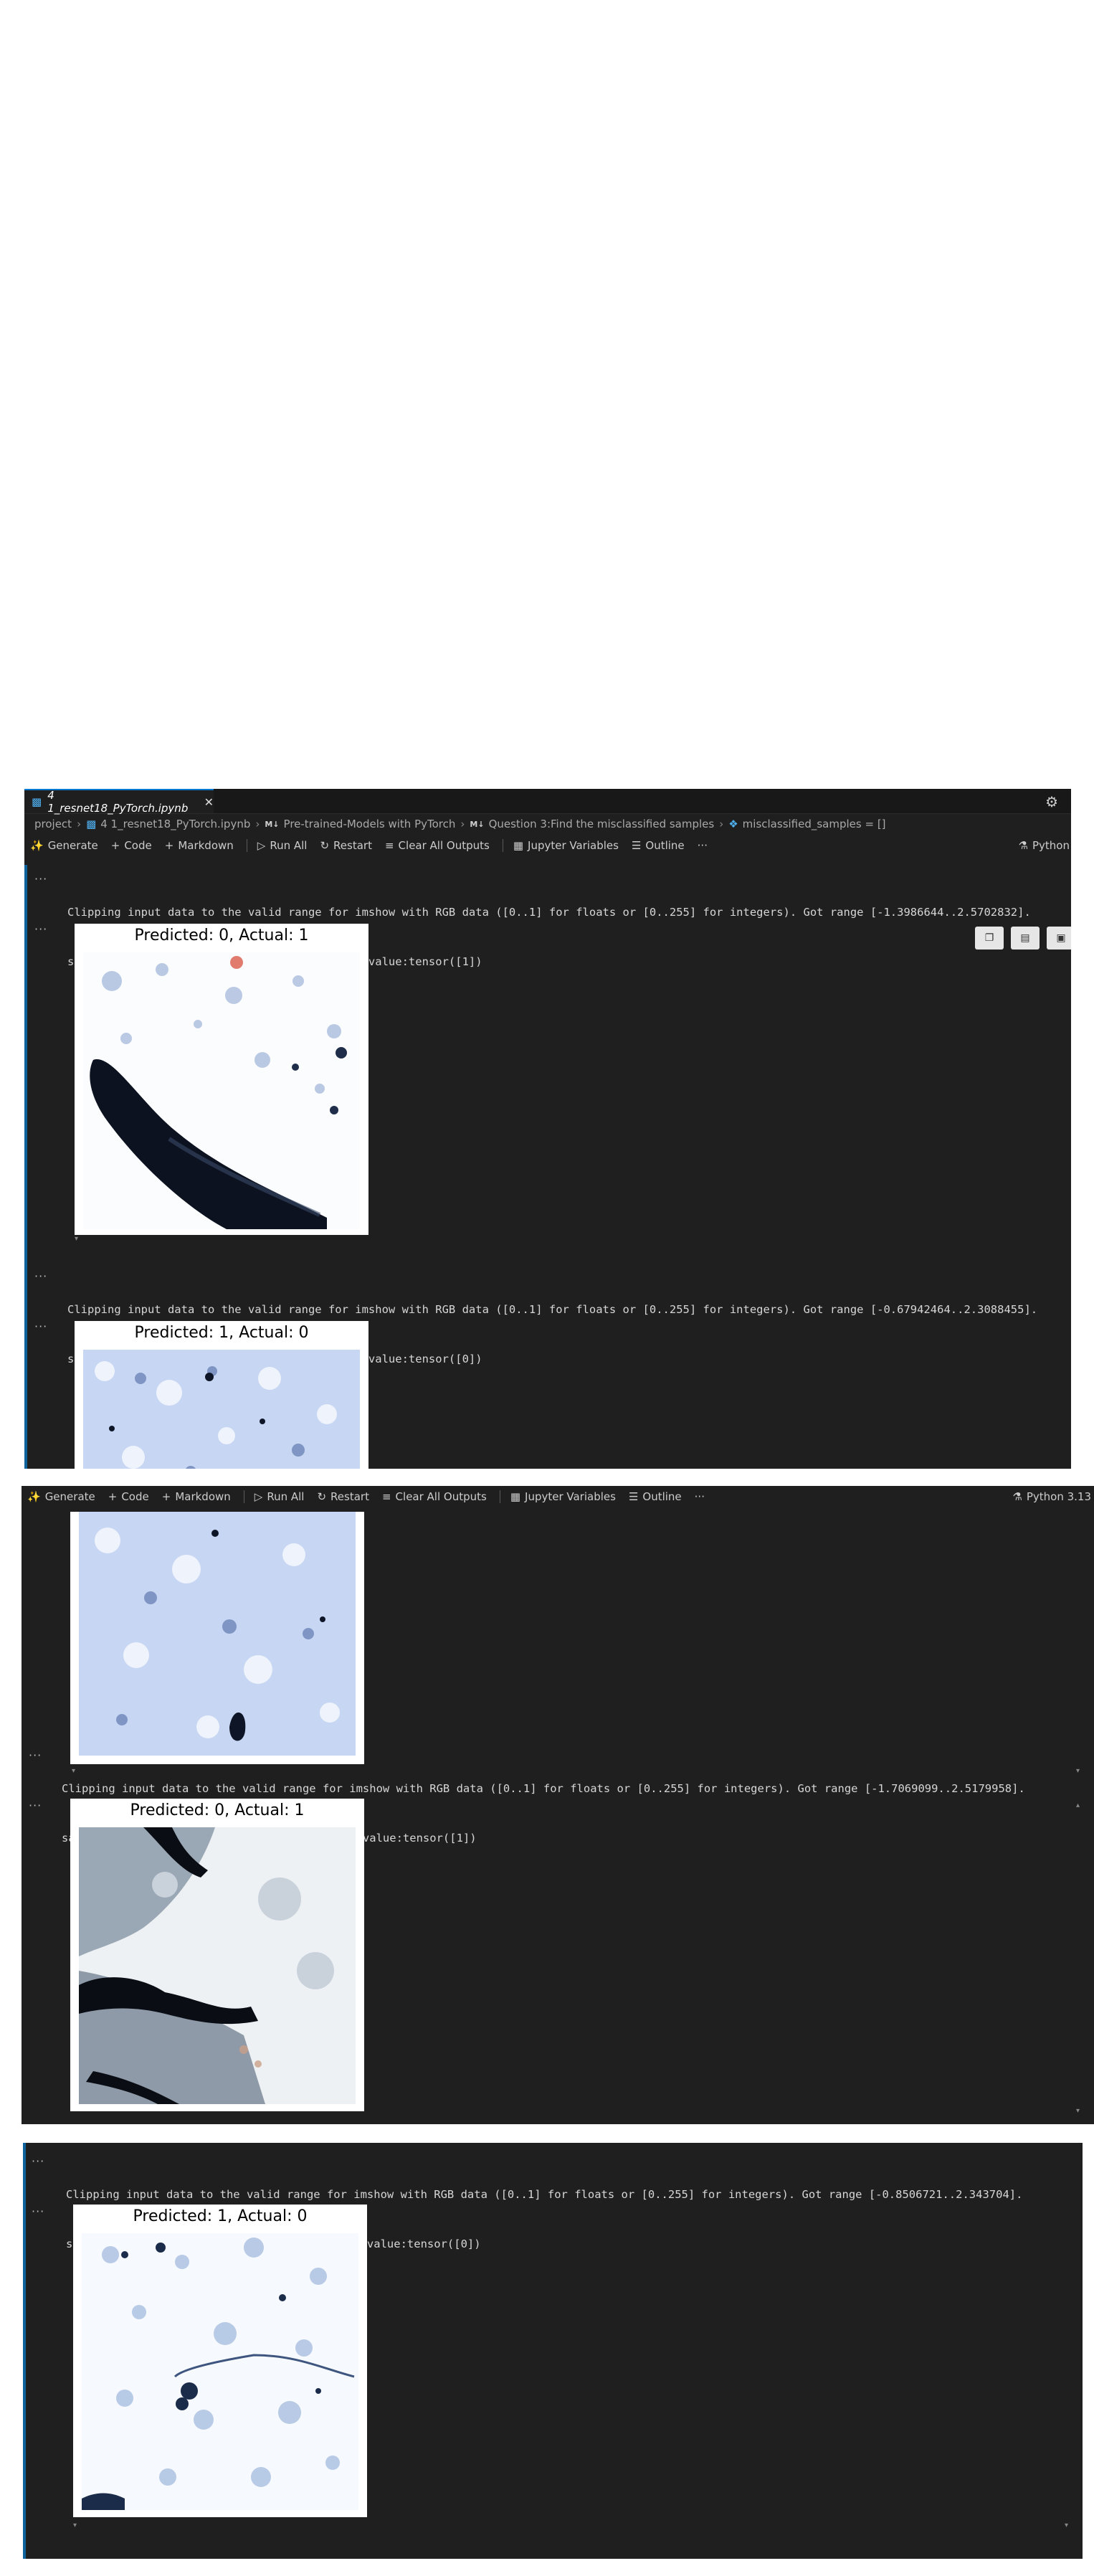 The height and width of the screenshot is (2576, 1094). Describe the element at coordinates (1051, 1496) in the screenshot. I see `kernel-picker: ⚗ Python 3.13` at that location.